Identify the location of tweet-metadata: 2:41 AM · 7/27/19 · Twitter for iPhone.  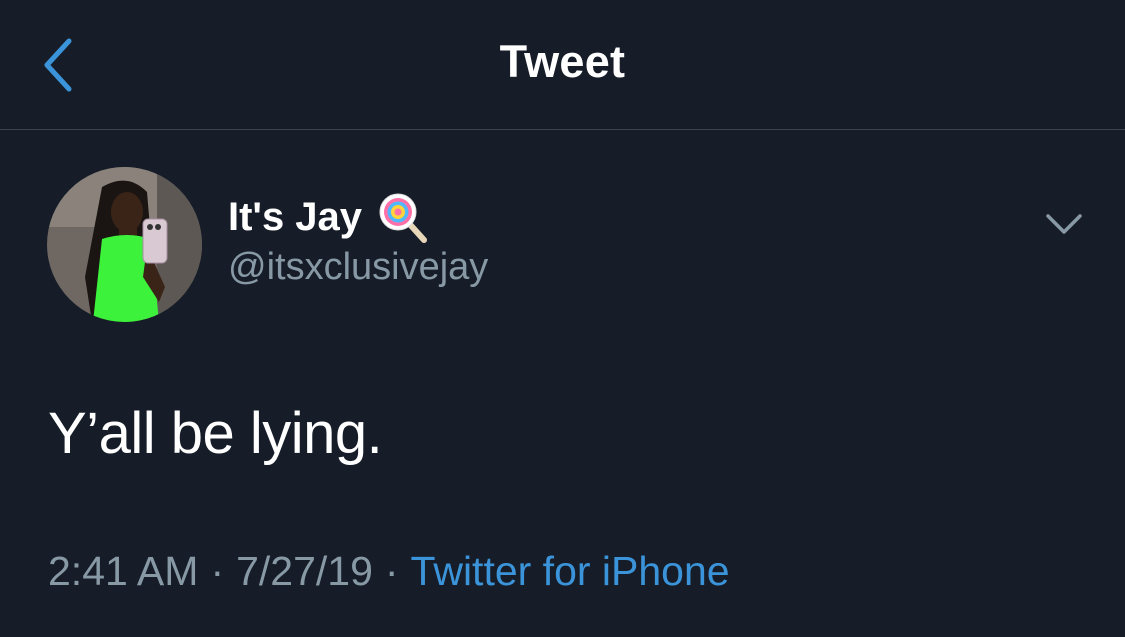
(389, 571).